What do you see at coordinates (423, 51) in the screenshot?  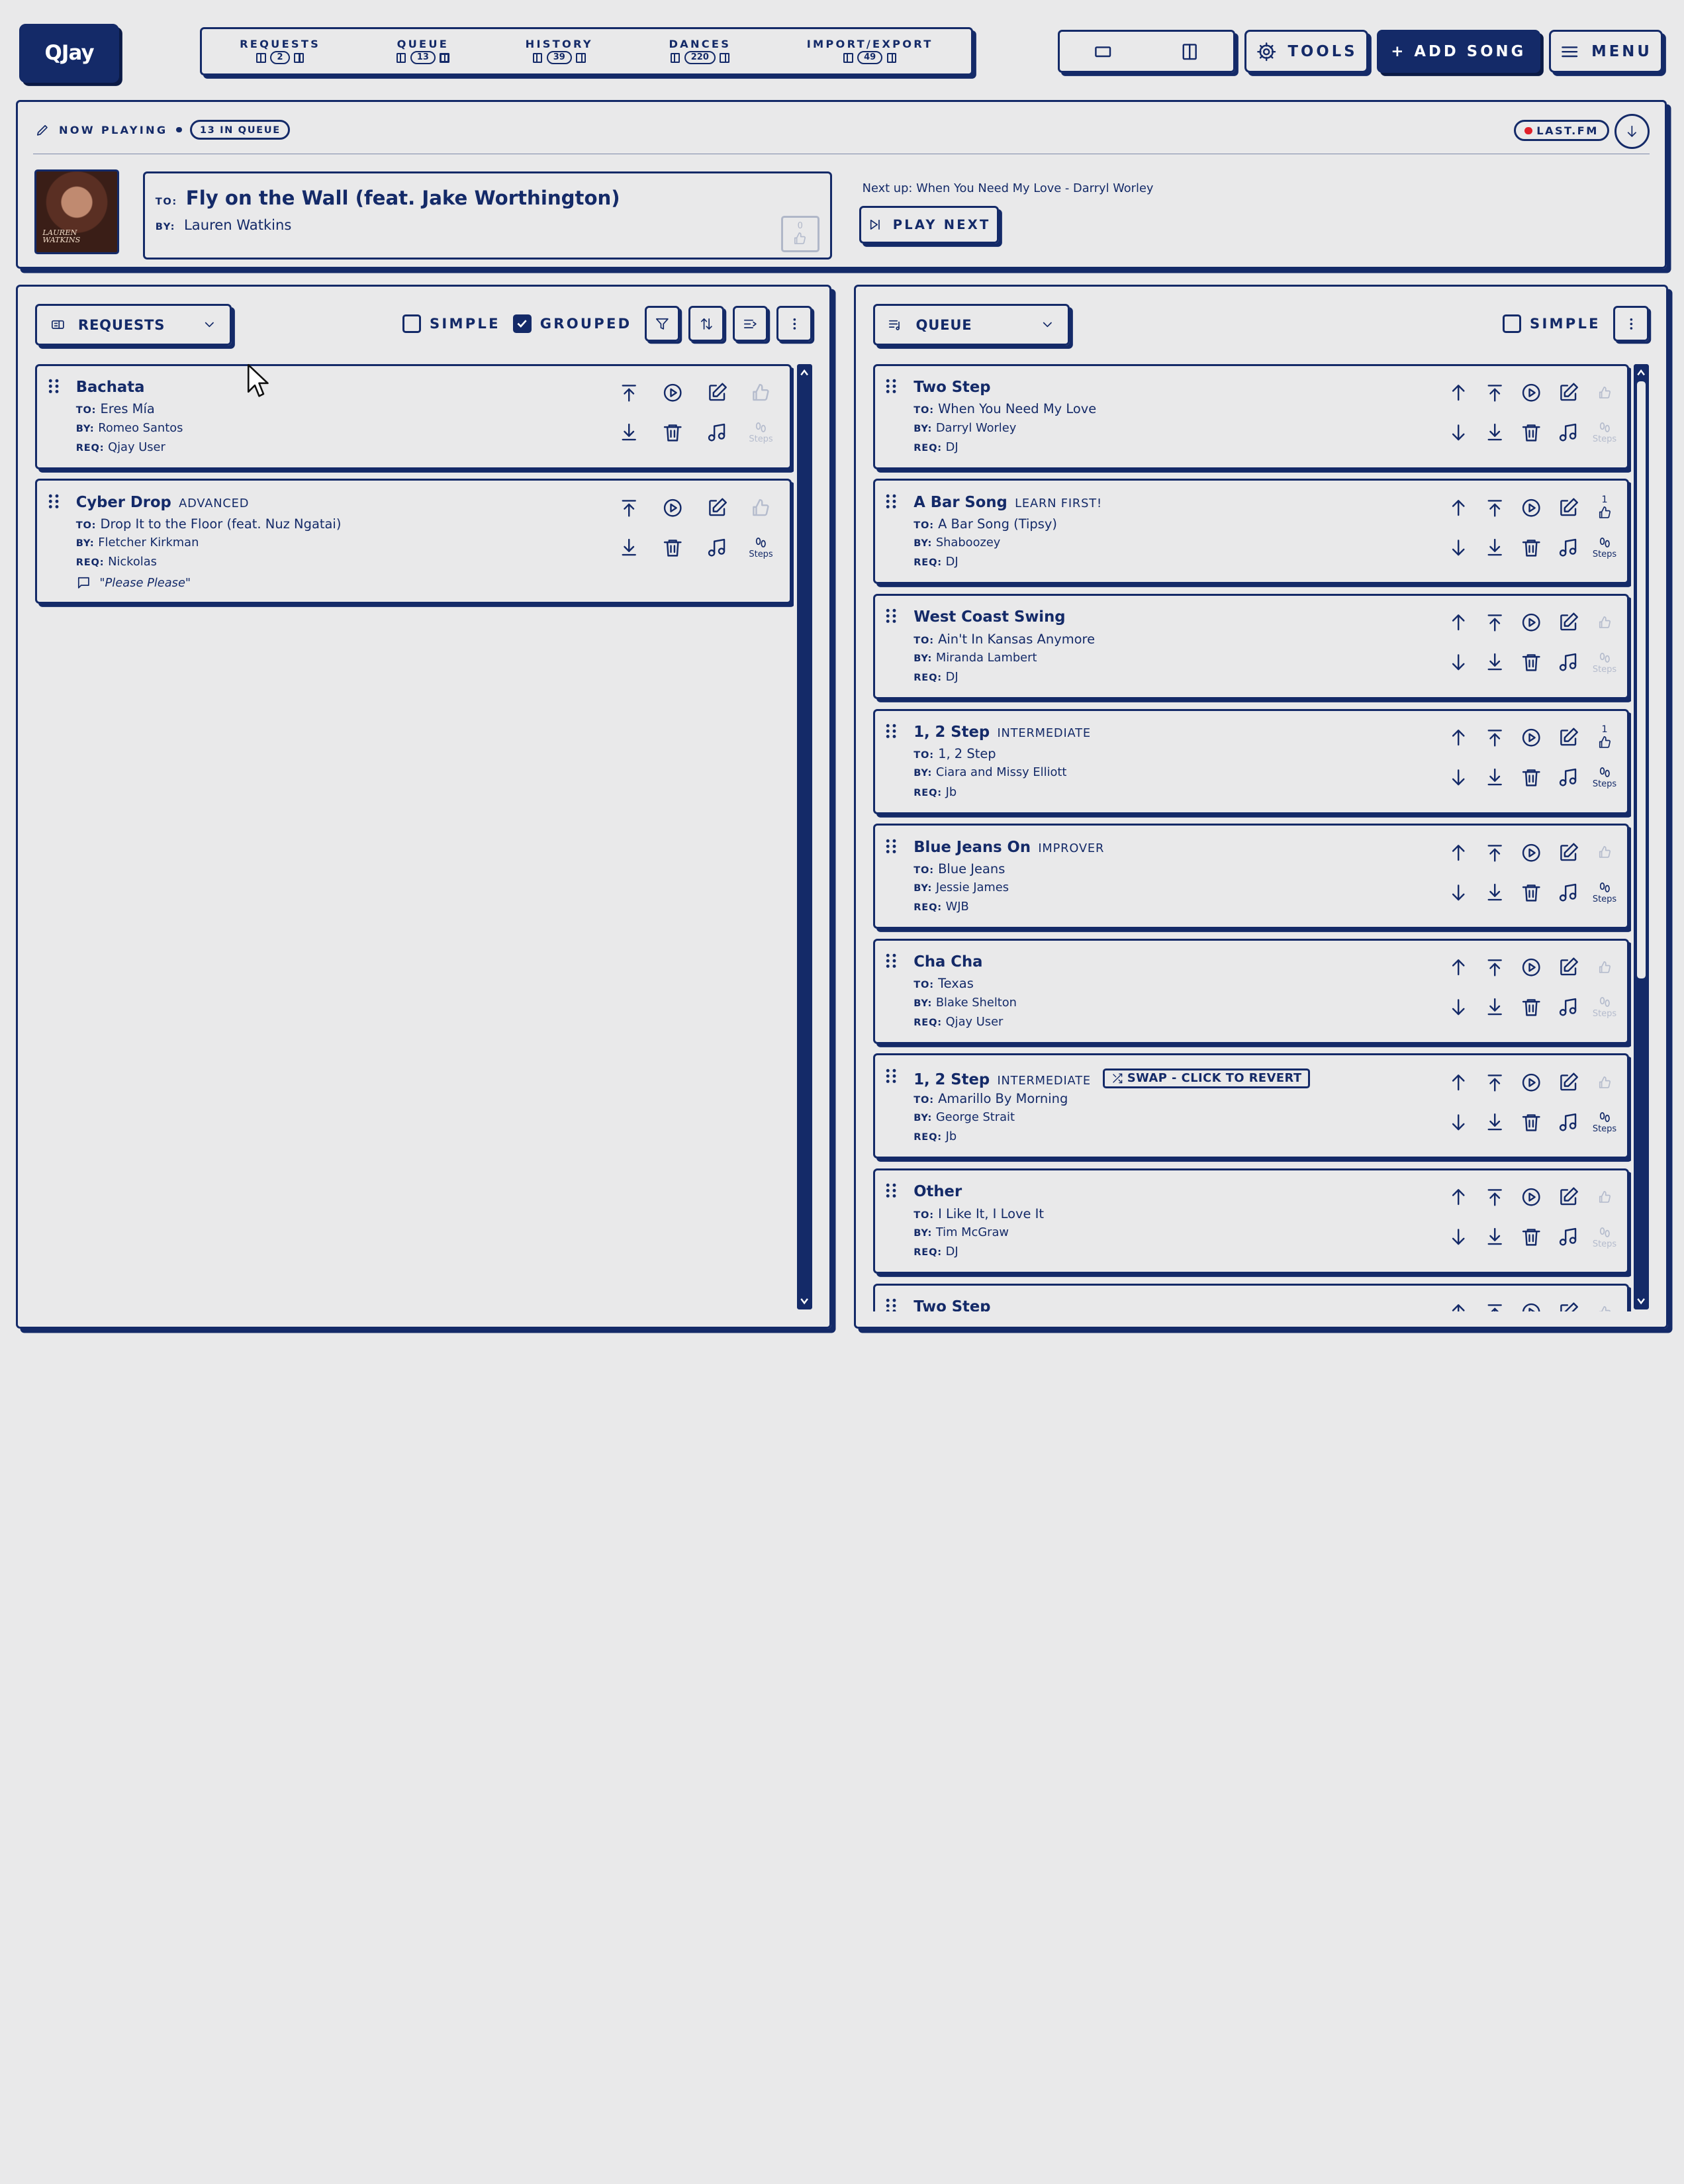 I see `tab-queue: QUEUE 13` at bounding box center [423, 51].